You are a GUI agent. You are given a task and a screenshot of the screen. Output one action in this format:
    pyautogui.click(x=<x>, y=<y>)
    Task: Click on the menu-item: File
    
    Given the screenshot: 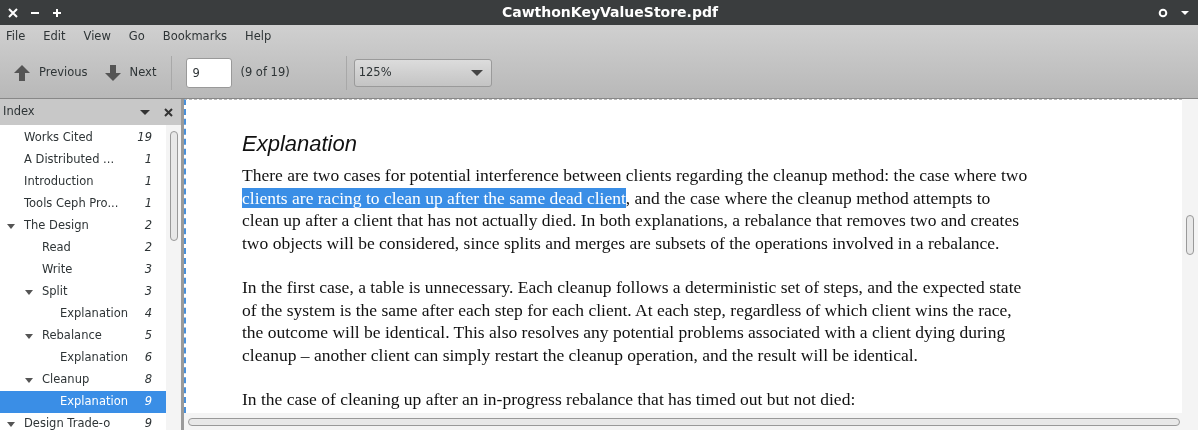 What is the action you would take?
    pyautogui.click(x=16, y=36)
    